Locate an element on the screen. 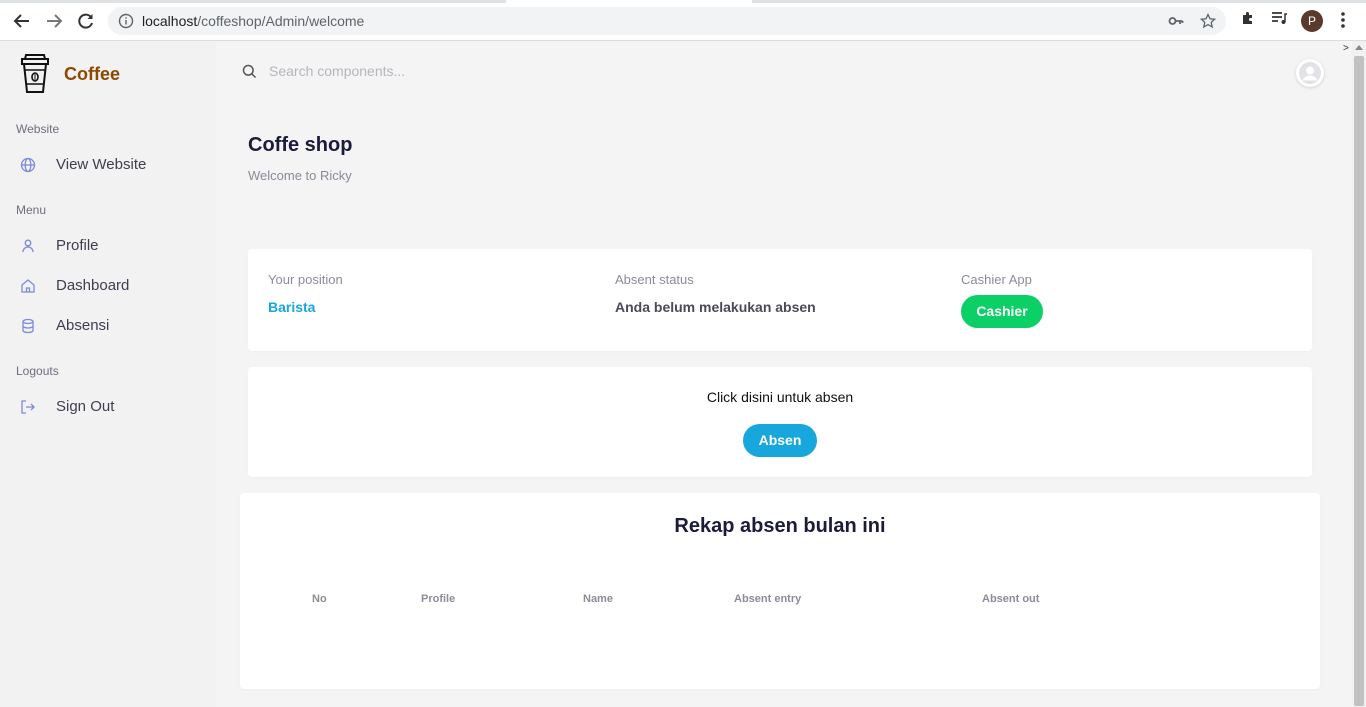  profile-avatar: P is located at coordinates (1312, 21).